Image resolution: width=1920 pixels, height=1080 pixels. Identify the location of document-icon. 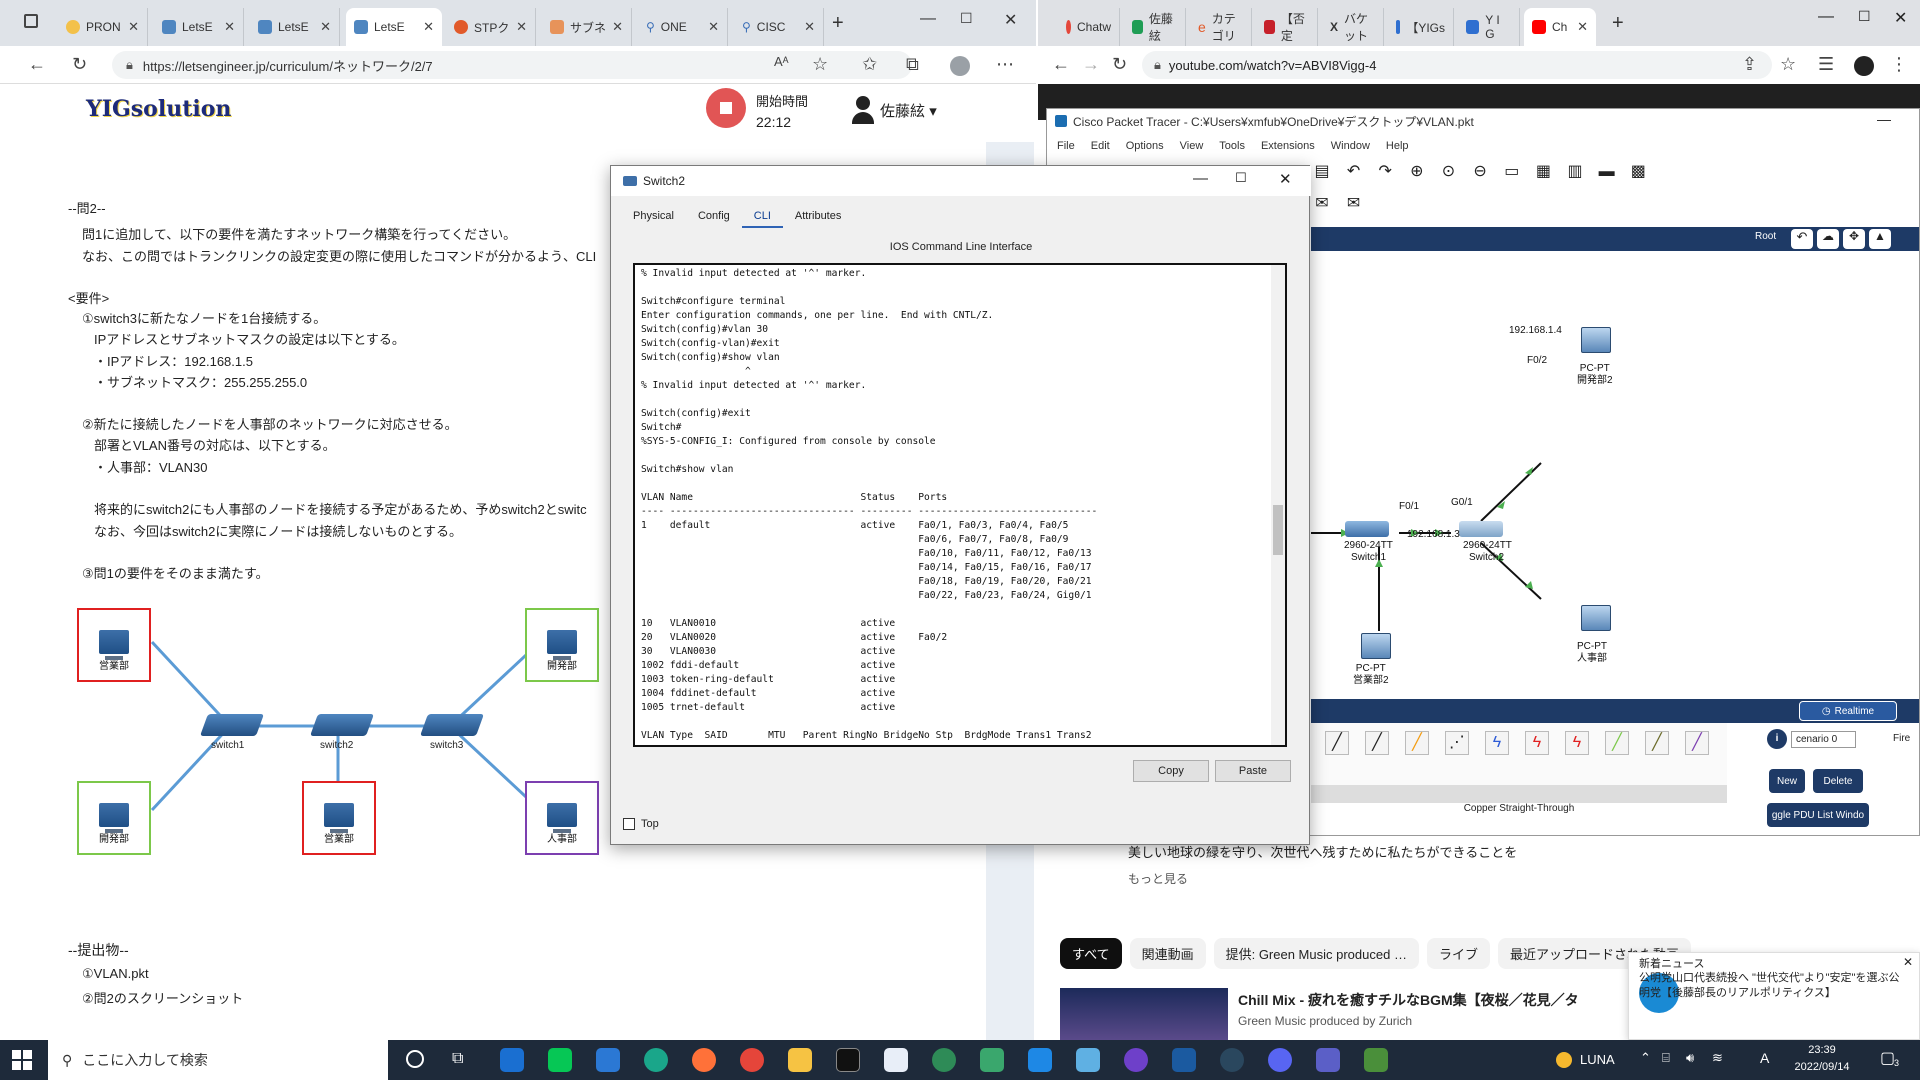
(896, 1060).